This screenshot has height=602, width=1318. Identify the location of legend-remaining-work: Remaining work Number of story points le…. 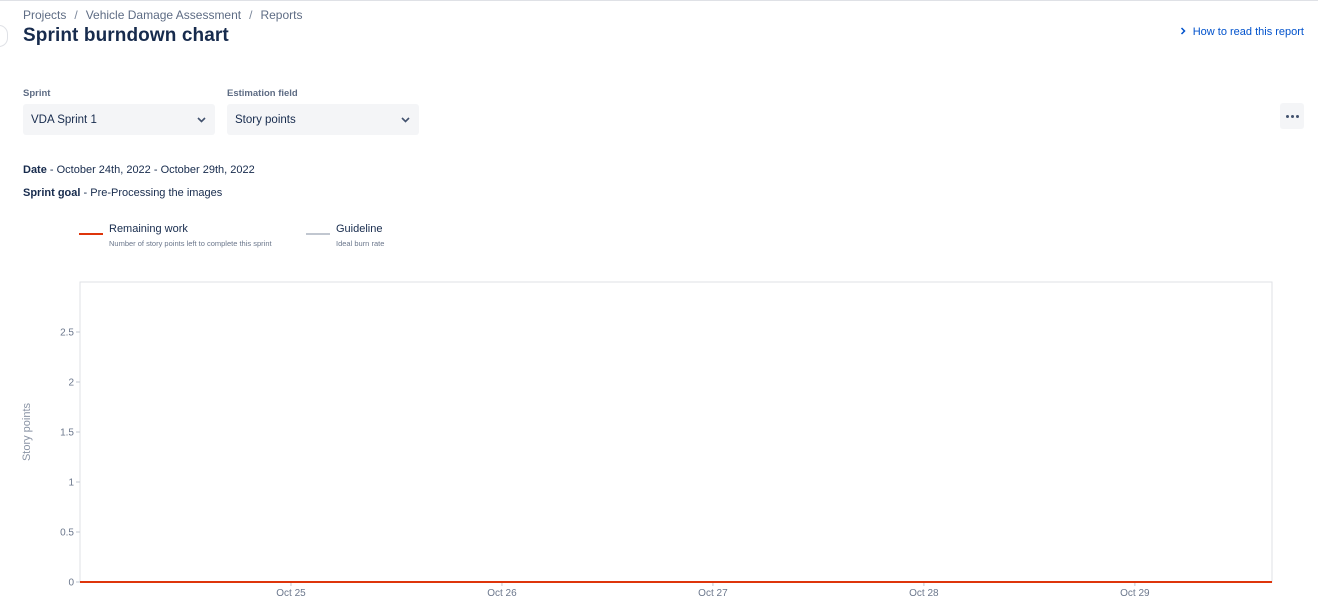
(175, 235).